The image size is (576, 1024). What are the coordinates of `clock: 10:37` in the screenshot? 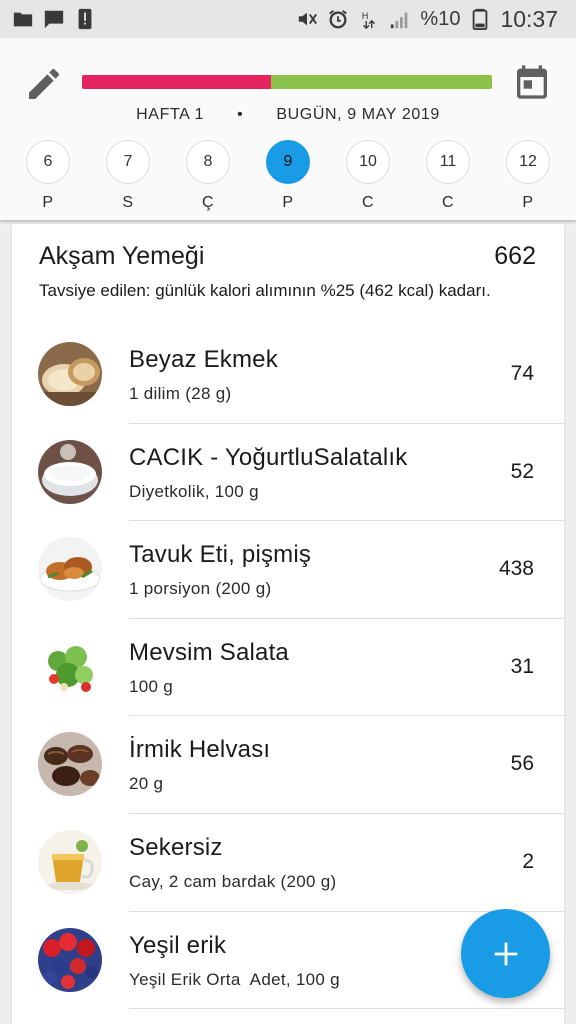 It's located at (529, 18).